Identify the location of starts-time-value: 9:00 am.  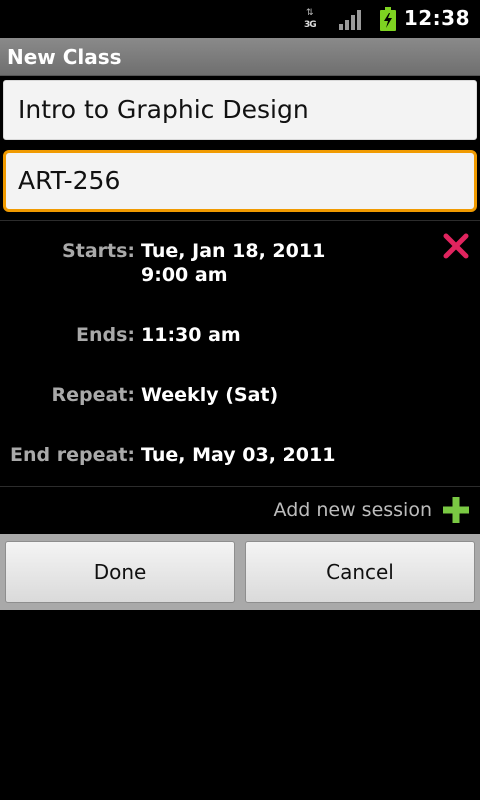
(184, 275).